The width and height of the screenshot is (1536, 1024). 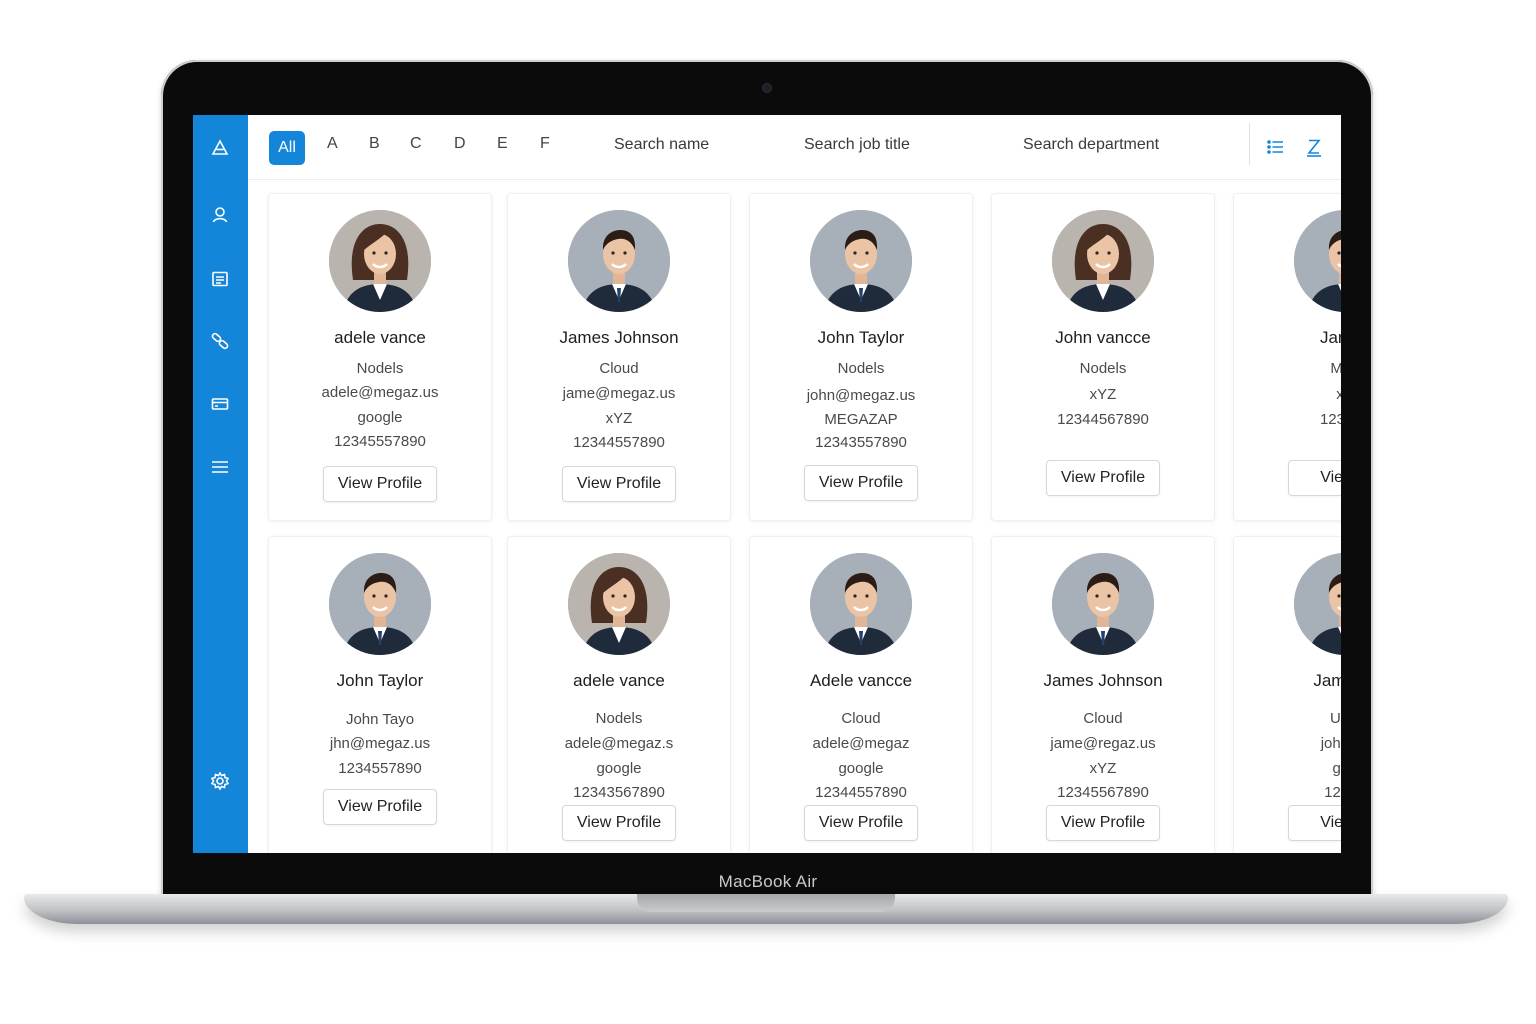 I want to click on profile-detail: 12345557890, so click(x=380, y=441).